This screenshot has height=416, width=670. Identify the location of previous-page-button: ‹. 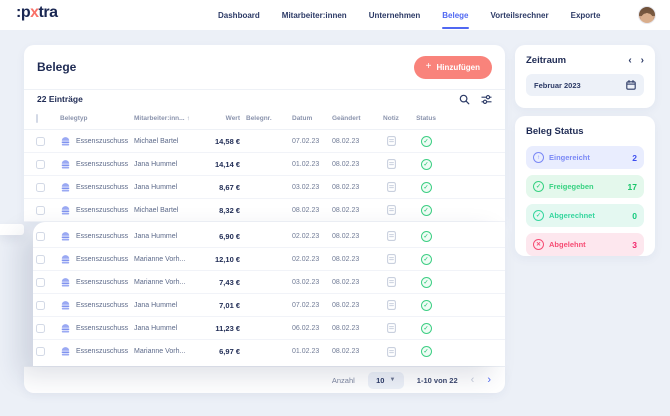
(473, 380).